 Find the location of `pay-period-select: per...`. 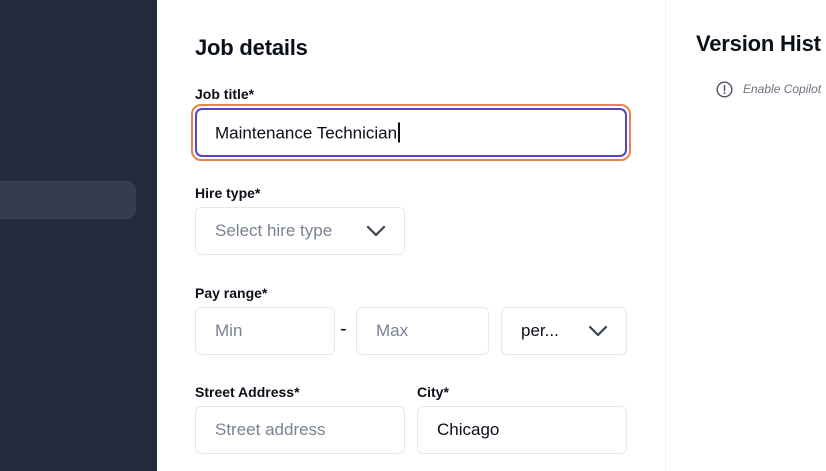

pay-period-select: per... is located at coordinates (564, 331).